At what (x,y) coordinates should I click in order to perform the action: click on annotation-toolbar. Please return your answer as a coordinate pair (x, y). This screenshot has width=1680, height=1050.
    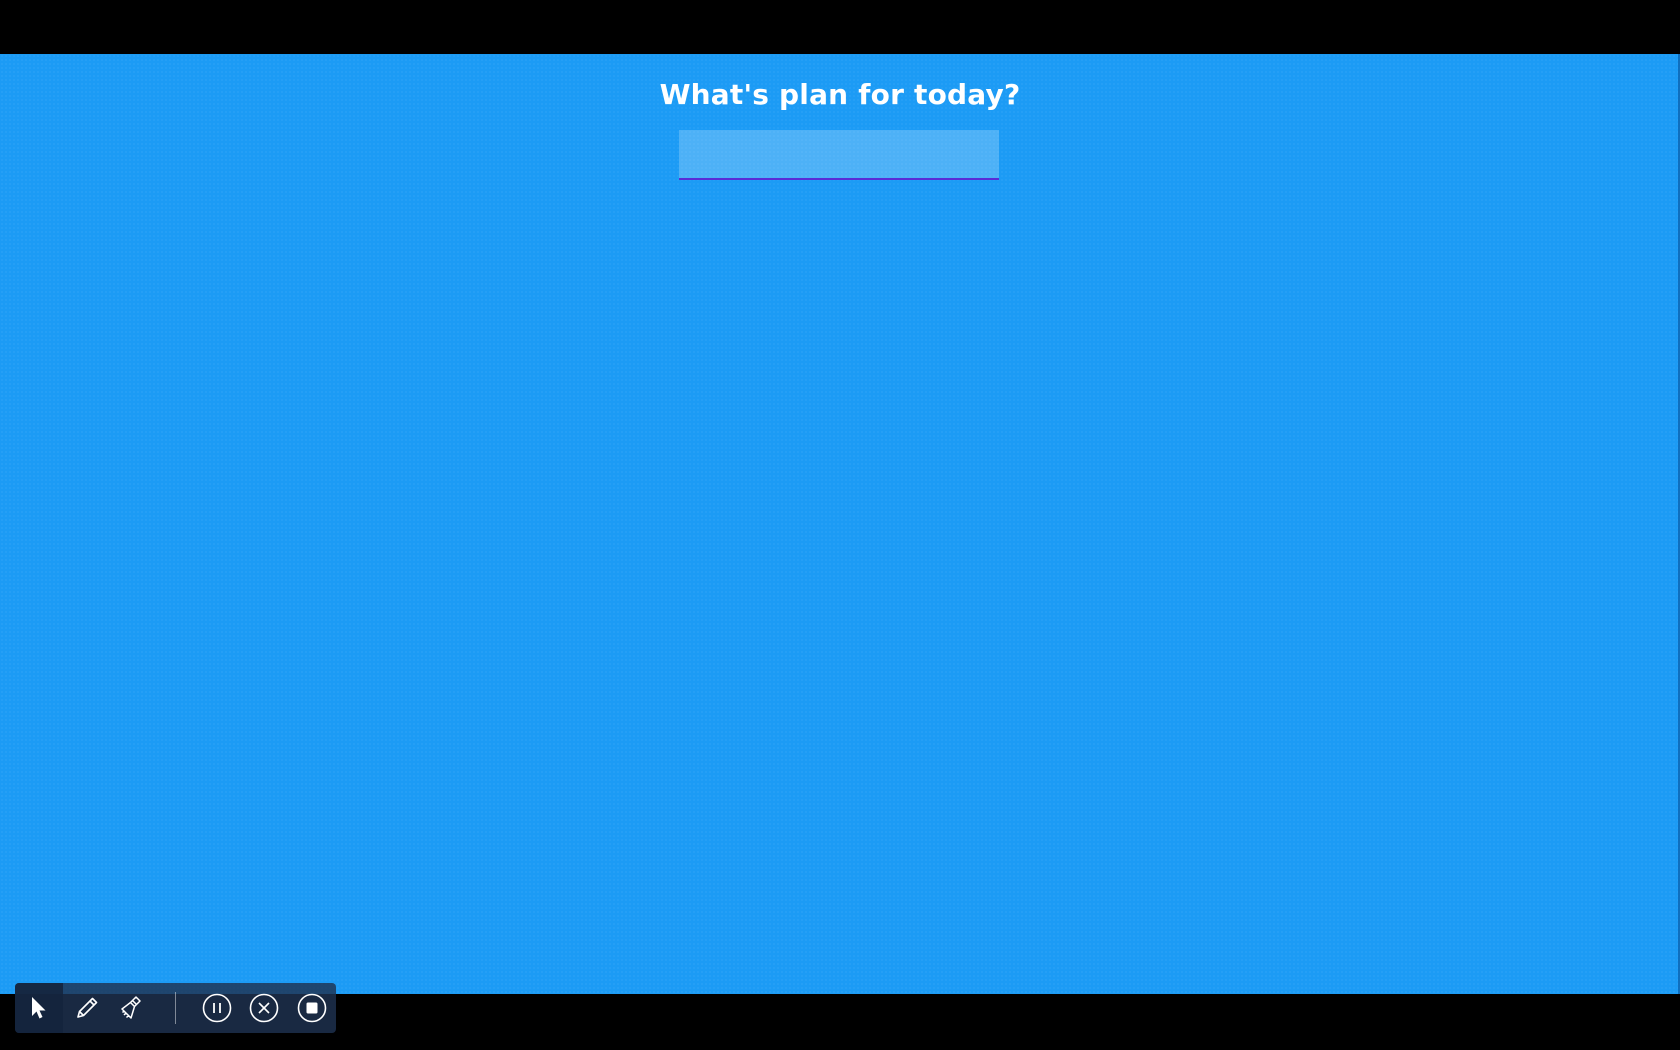
    Looking at the image, I should click on (175, 1008).